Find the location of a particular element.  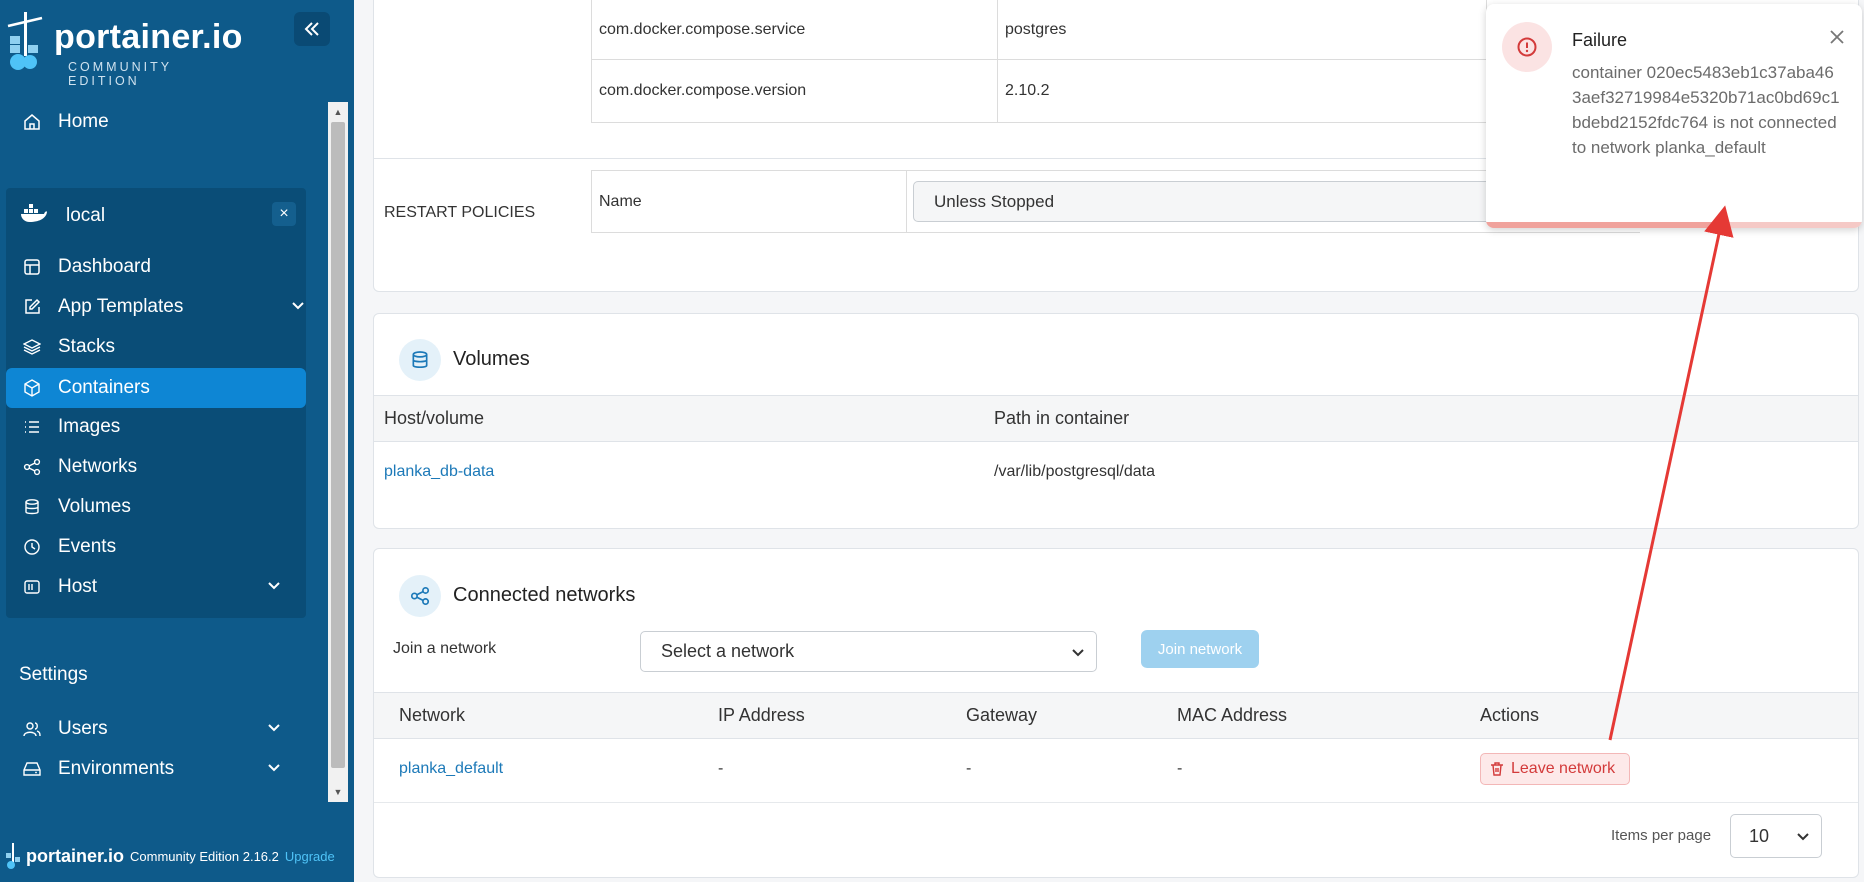

label-value-cell: postgres is located at coordinates (1242, 30).